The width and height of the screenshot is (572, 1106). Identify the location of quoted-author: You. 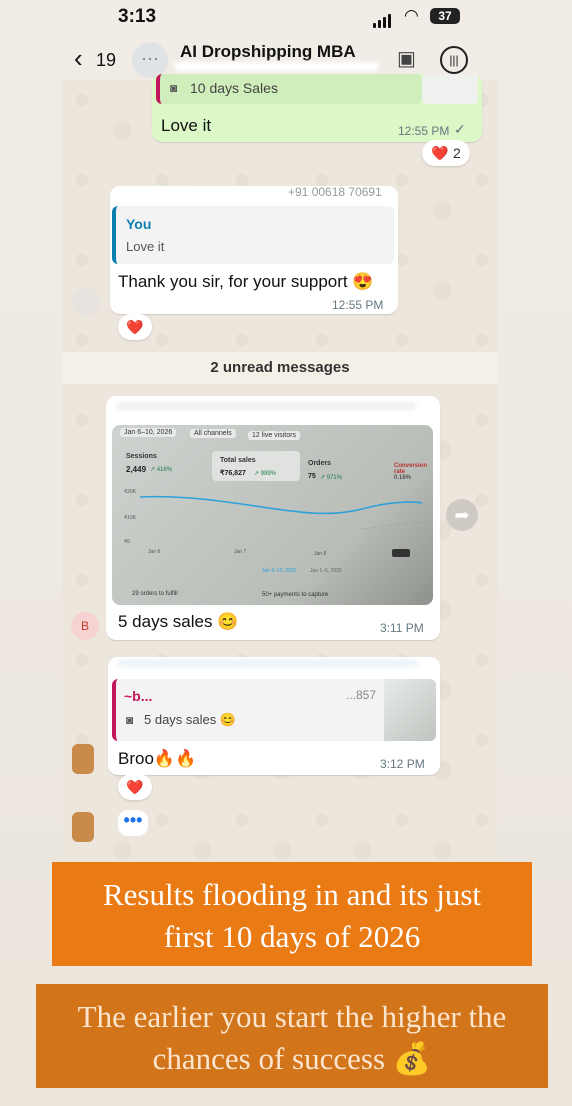
(139, 224).